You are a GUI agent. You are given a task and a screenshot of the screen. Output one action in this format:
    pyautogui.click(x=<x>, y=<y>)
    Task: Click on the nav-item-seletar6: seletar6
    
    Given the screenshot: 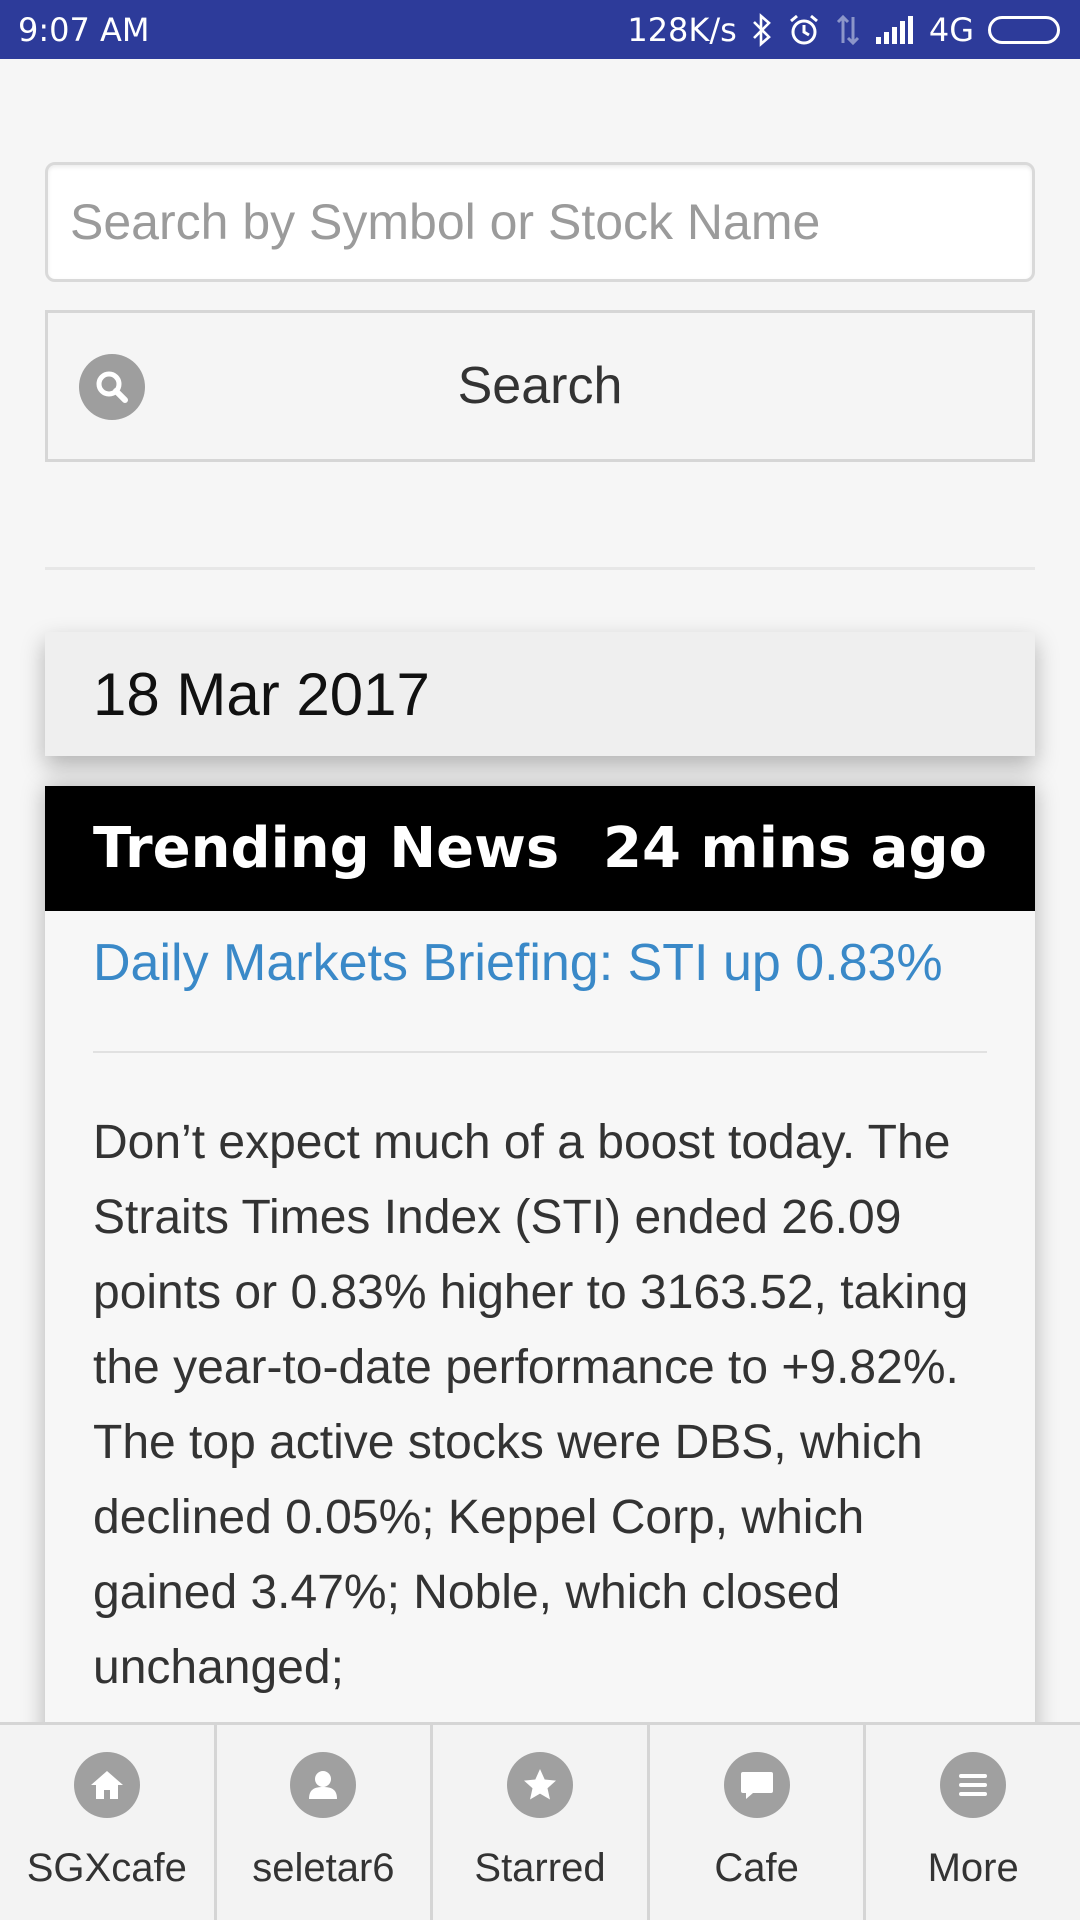 What is the action you would take?
    pyautogui.click(x=322, y=1822)
    